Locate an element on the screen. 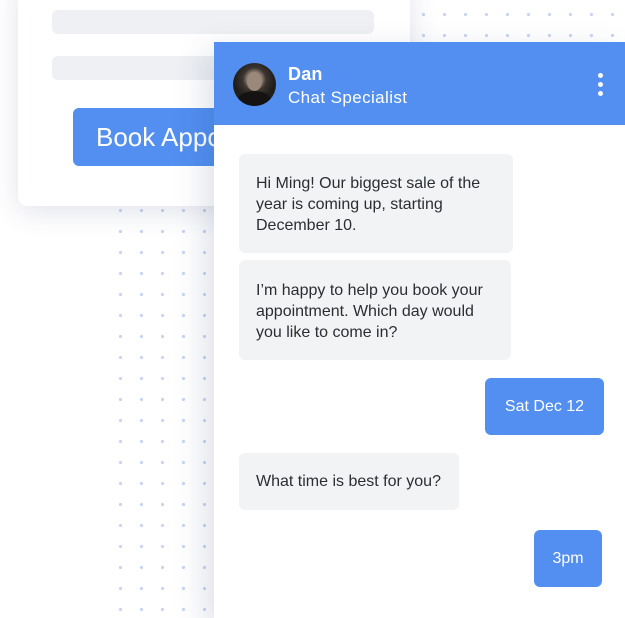  agent-avatar is located at coordinates (254, 84).